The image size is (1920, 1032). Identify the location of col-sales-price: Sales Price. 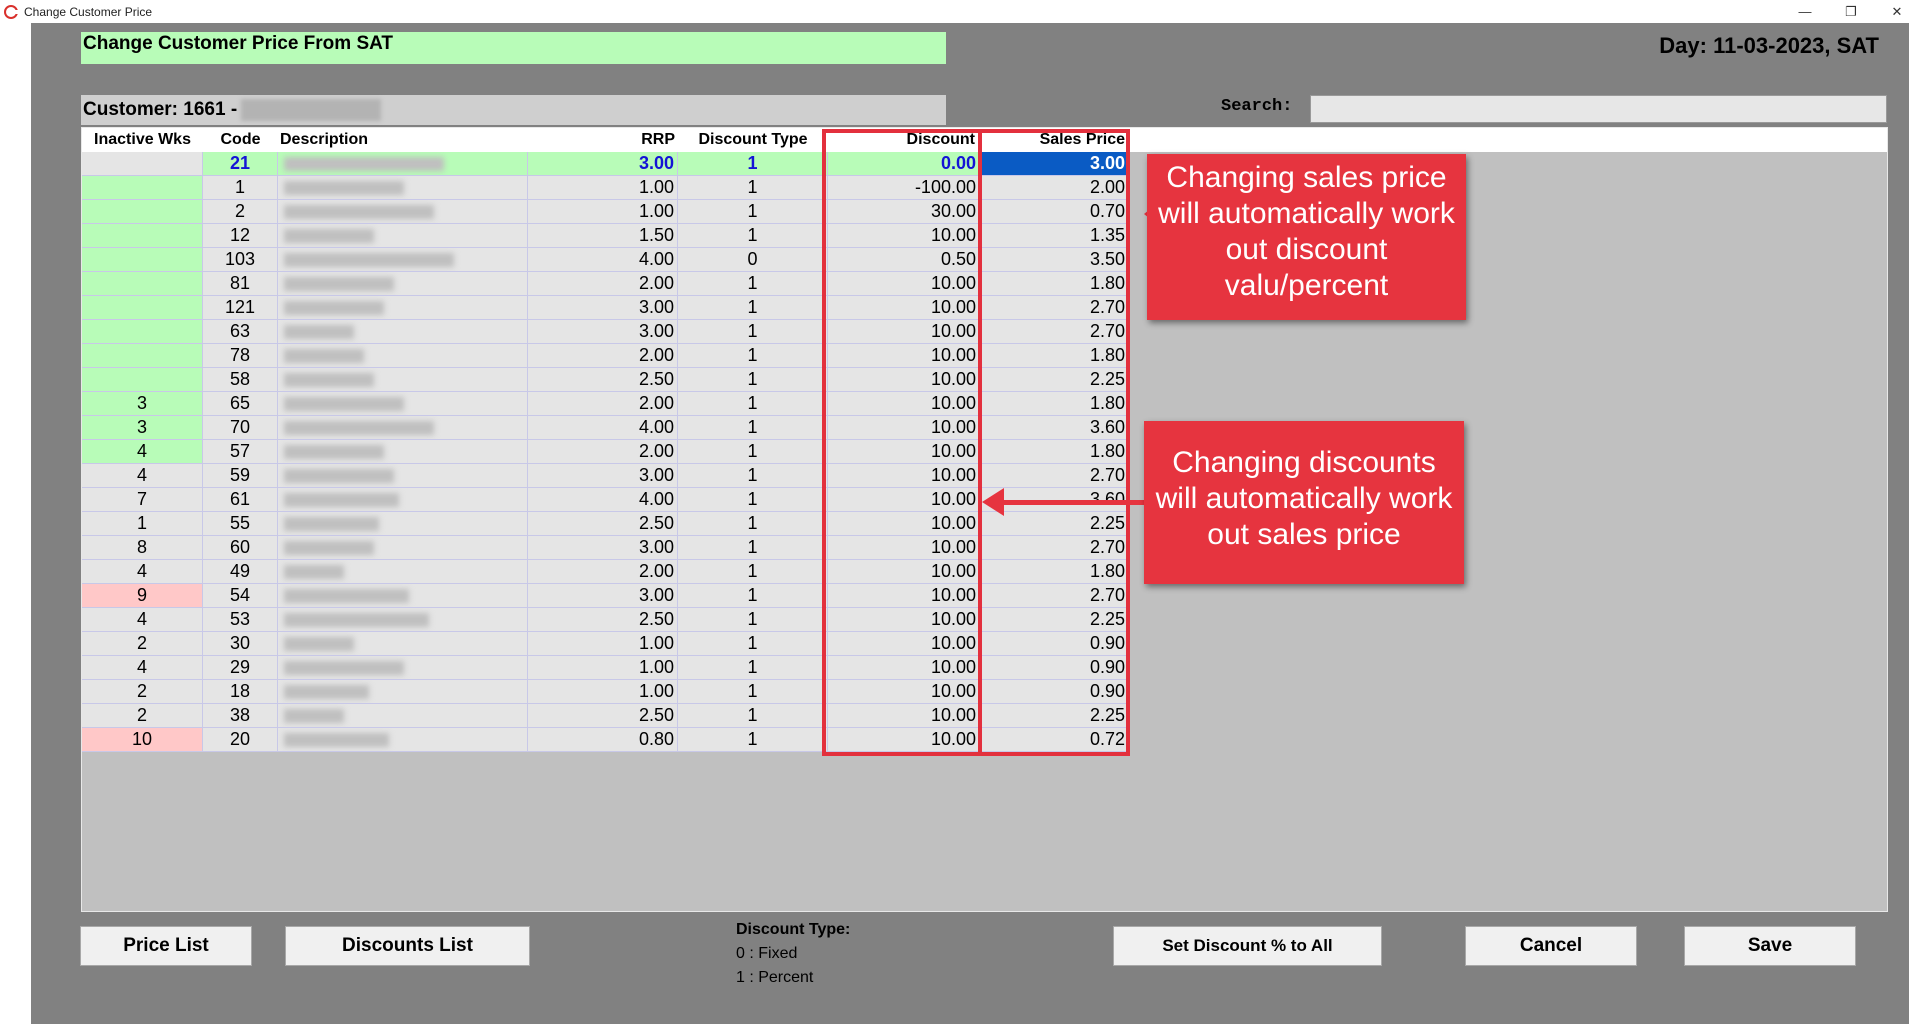
(1054, 140).